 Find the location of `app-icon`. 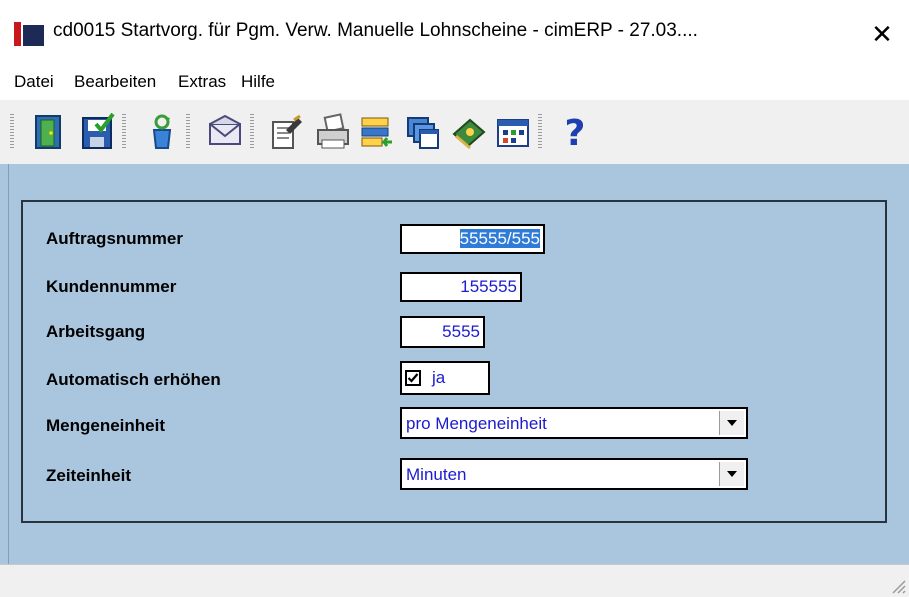

app-icon is located at coordinates (29, 34).